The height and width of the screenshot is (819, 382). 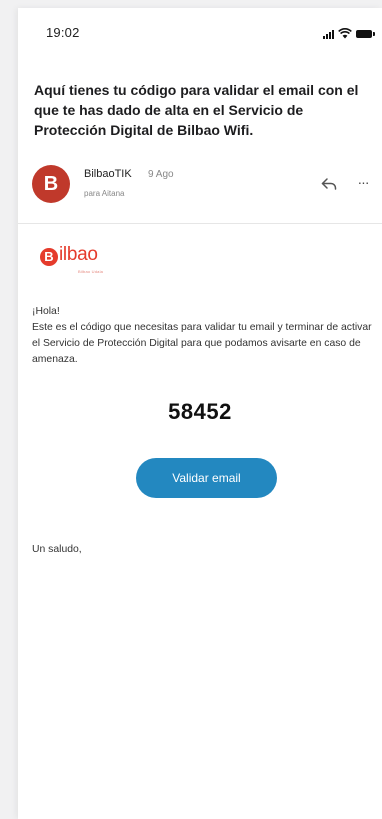 I want to click on logo-tagline: Bilbao Udala, so click(x=91, y=271).